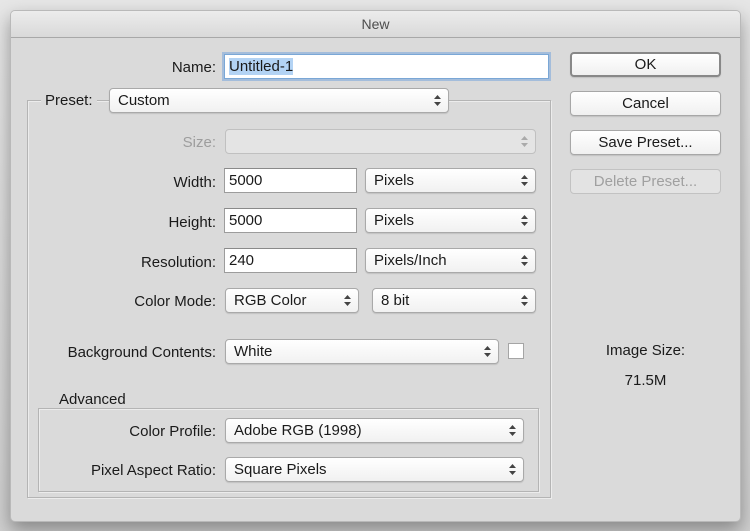  I want to click on pixel-aspect-ratio-value: Square Pixels, so click(280, 469).